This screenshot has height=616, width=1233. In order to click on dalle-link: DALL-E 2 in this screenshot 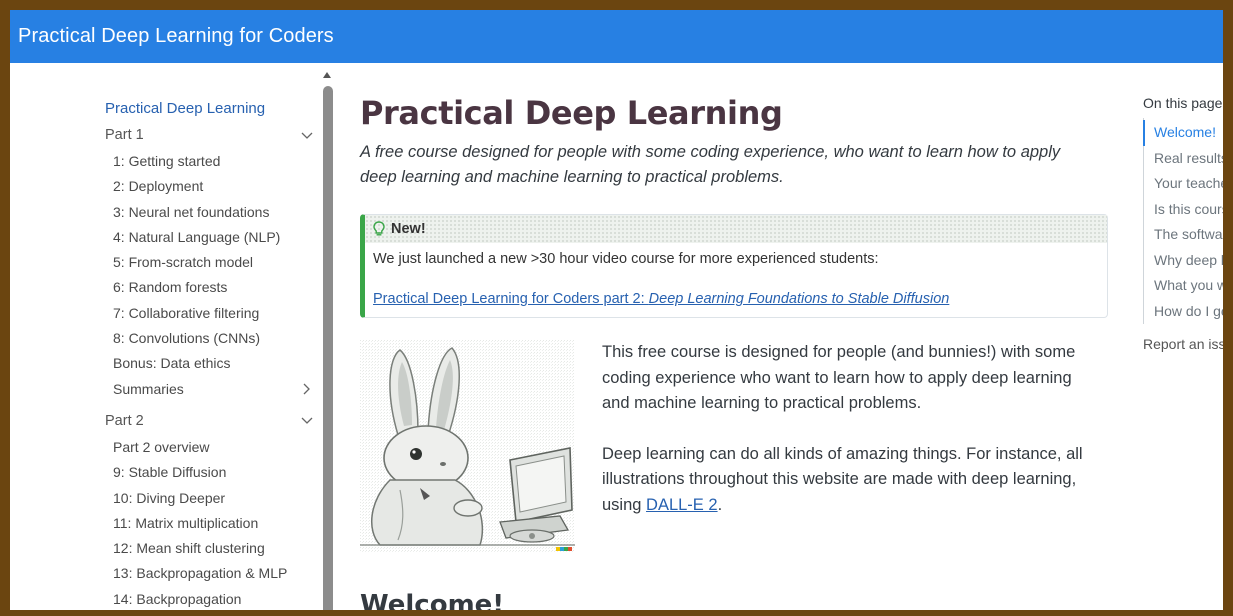, I will do `click(682, 505)`.